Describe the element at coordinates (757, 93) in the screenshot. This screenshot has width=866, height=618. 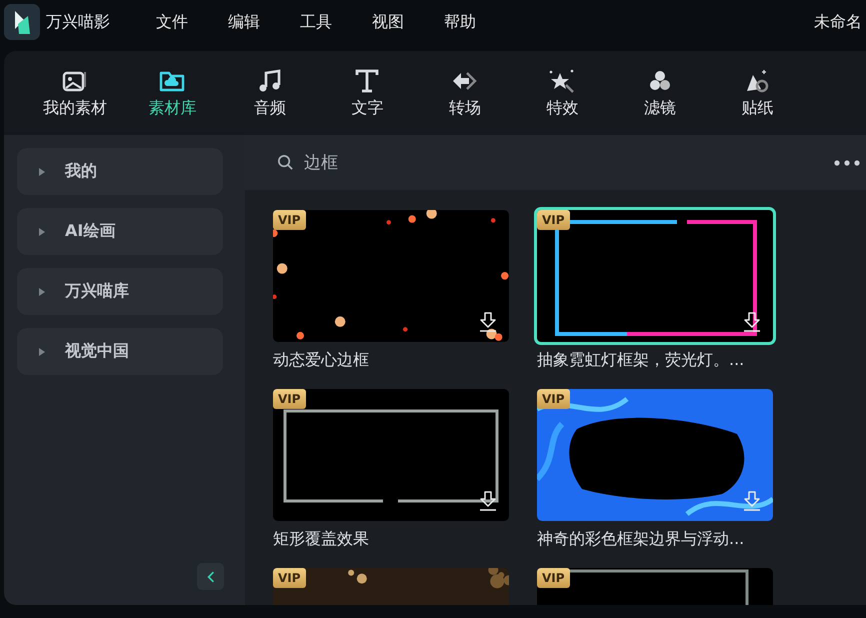
I see `media-tab: 贴纸` at that location.